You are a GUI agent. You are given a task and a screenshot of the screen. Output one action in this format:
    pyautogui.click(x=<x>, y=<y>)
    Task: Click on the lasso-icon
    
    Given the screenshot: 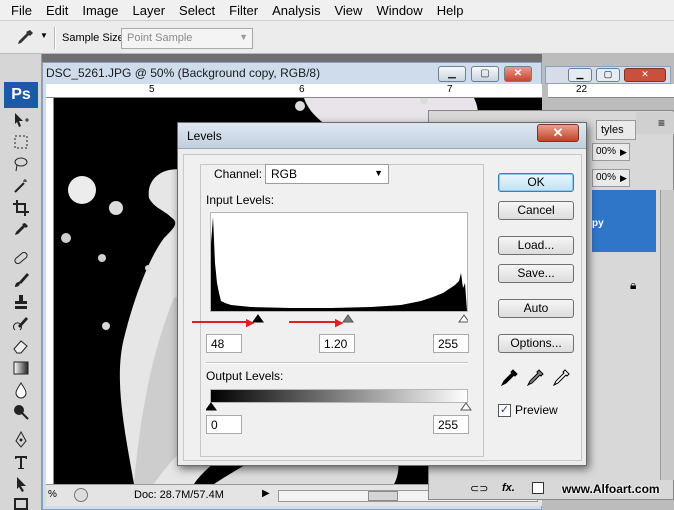 What is the action you would take?
    pyautogui.click(x=21, y=164)
    